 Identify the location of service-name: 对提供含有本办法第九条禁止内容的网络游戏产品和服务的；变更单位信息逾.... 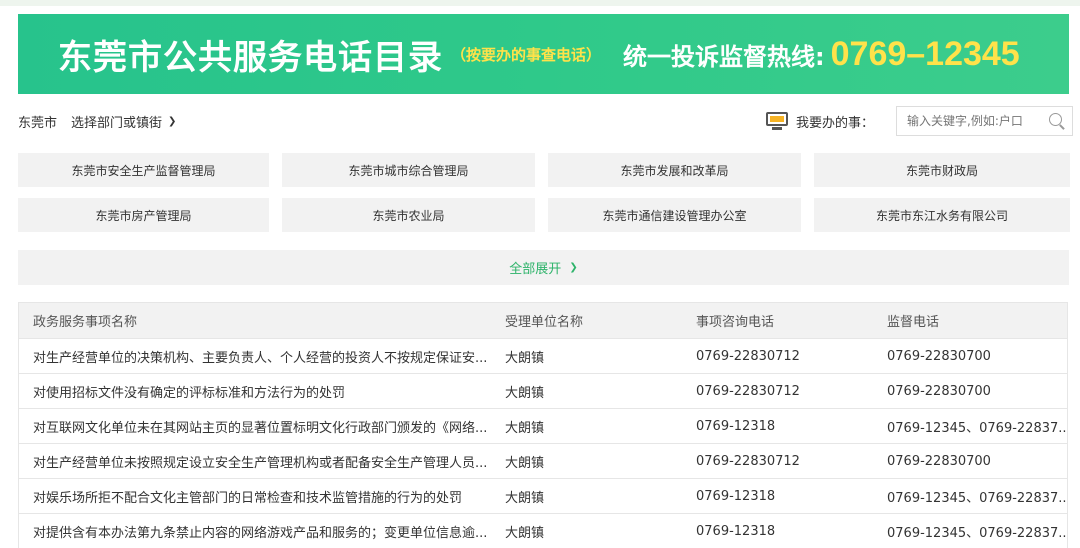
(262, 531).